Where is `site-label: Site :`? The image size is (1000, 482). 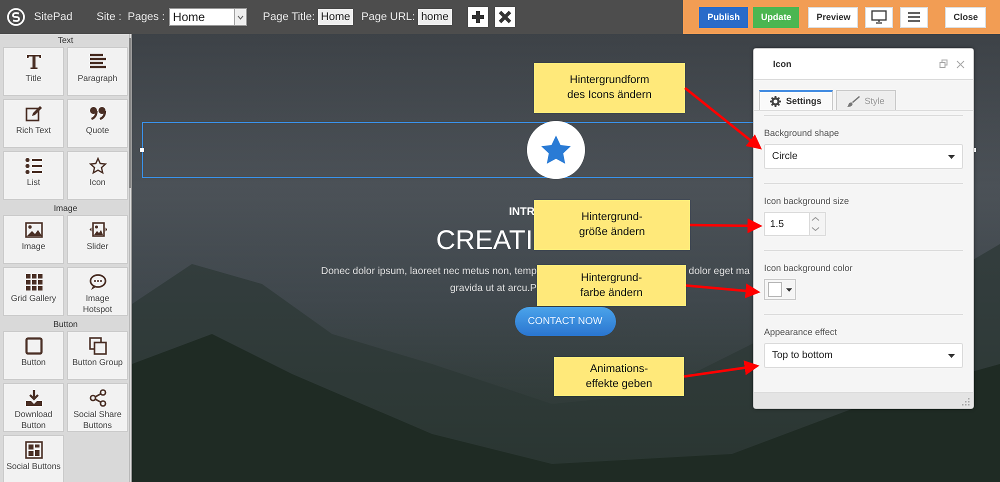 site-label: Site : is located at coordinates (109, 17).